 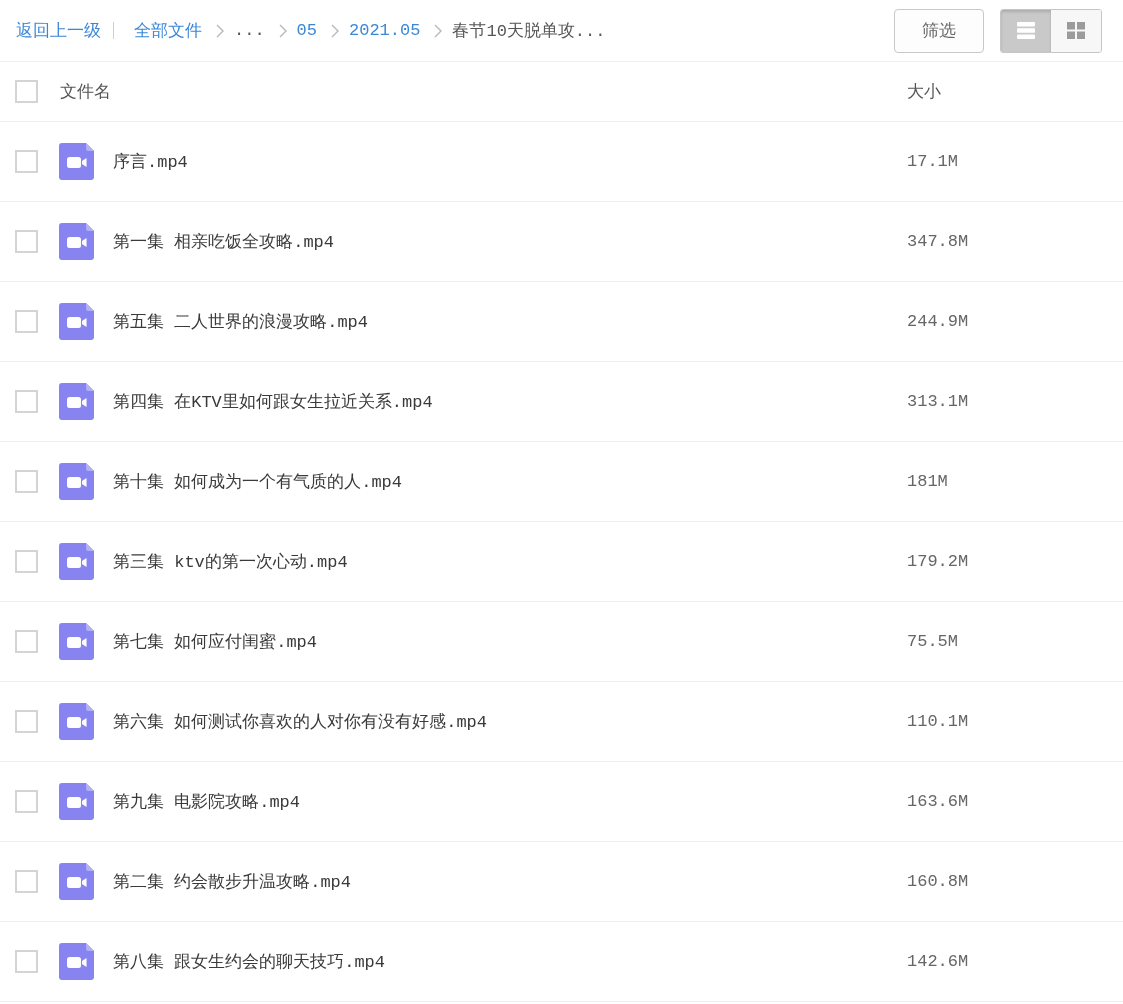 What do you see at coordinates (938, 961) in the screenshot?
I see `file-size: 142.6M` at bounding box center [938, 961].